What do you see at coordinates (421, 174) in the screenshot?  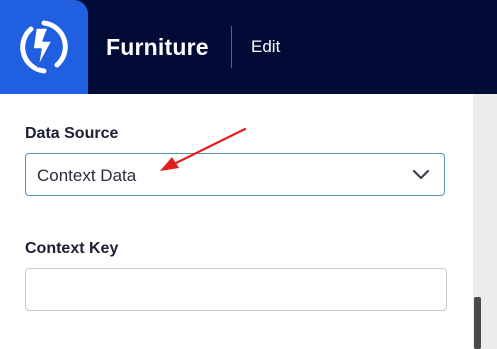 I see `chevron-down-icon` at bounding box center [421, 174].